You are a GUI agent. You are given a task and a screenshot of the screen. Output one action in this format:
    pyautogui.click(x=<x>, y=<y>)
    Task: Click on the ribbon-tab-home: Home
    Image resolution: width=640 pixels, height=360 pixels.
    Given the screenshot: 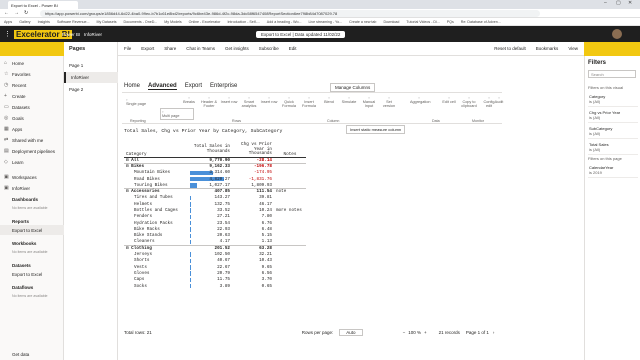 What is the action you would take?
    pyautogui.click(x=132, y=86)
    